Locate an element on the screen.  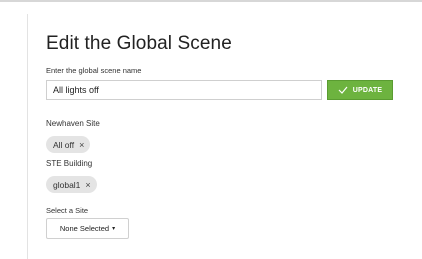
caret-down-icon: ▾ is located at coordinates (114, 229).